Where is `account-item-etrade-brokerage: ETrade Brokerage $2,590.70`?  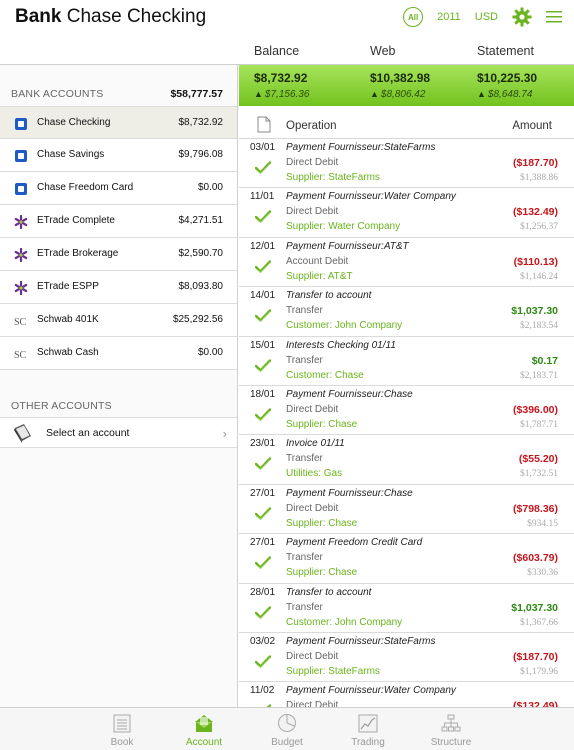 account-item-etrade-brokerage: ETrade Brokerage $2,590.70 is located at coordinates (118, 254).